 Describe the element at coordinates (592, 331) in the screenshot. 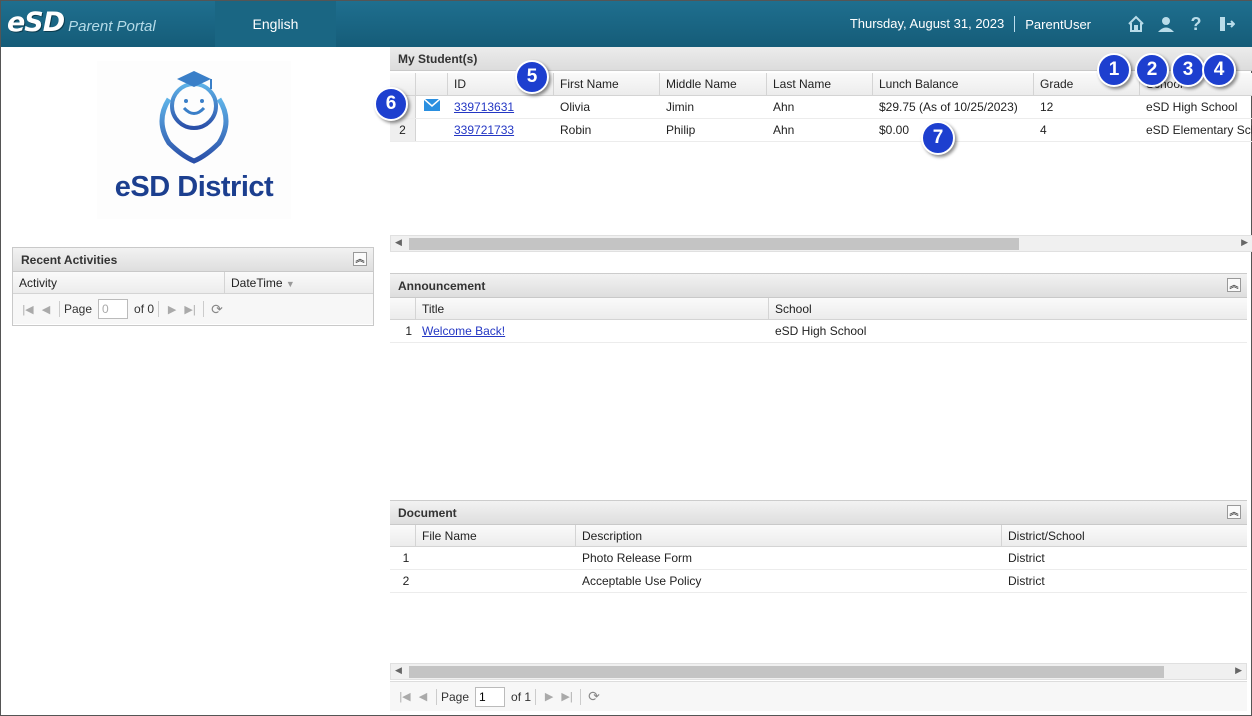

I see `announcement-title-link: Welcome Back!` at that location.